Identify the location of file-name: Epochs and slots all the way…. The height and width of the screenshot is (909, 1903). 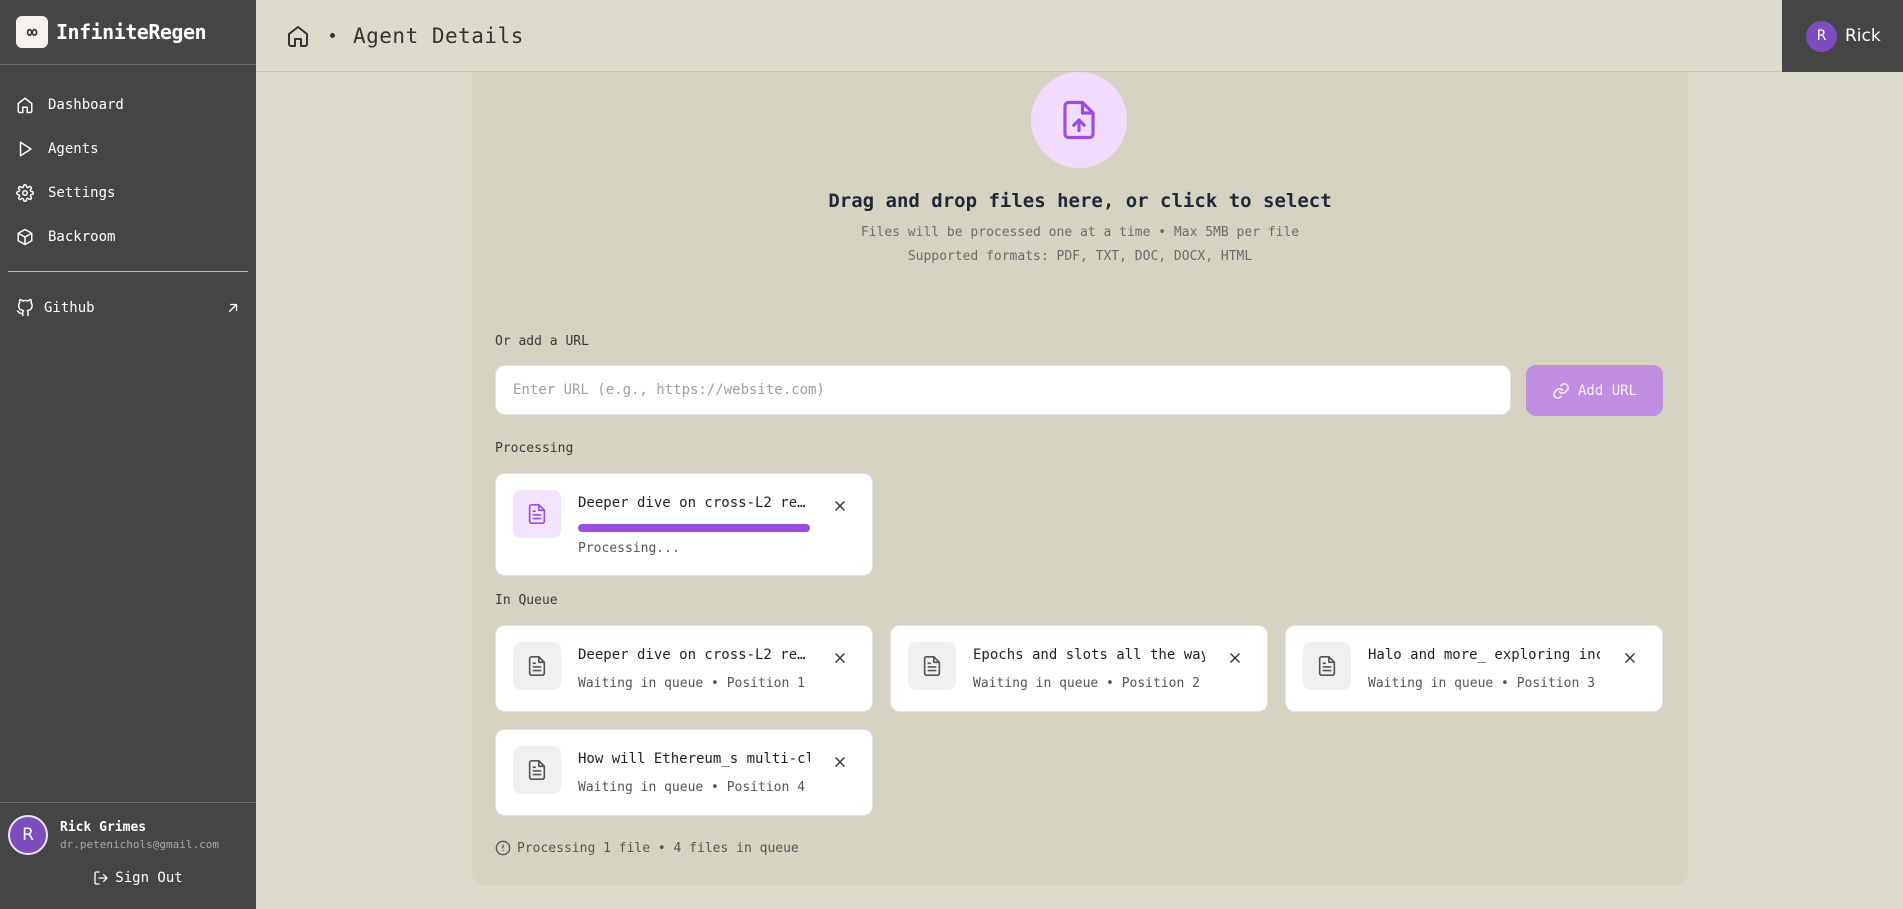
(1089, 655).